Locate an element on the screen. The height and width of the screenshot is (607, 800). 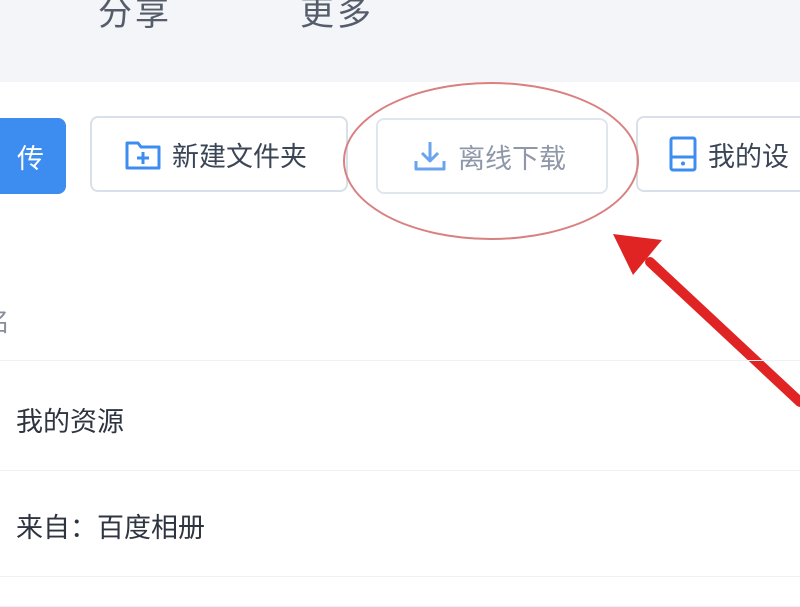
my-device-button: 我的设 is located at coordinates (718, 154).